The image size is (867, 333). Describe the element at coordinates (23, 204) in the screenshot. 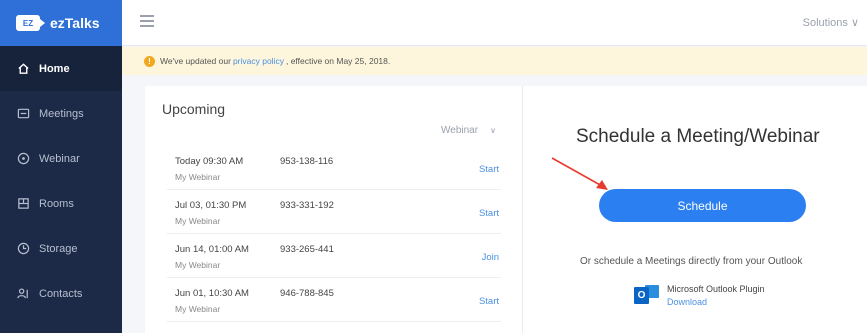

I see `rooms-icon` at that location.